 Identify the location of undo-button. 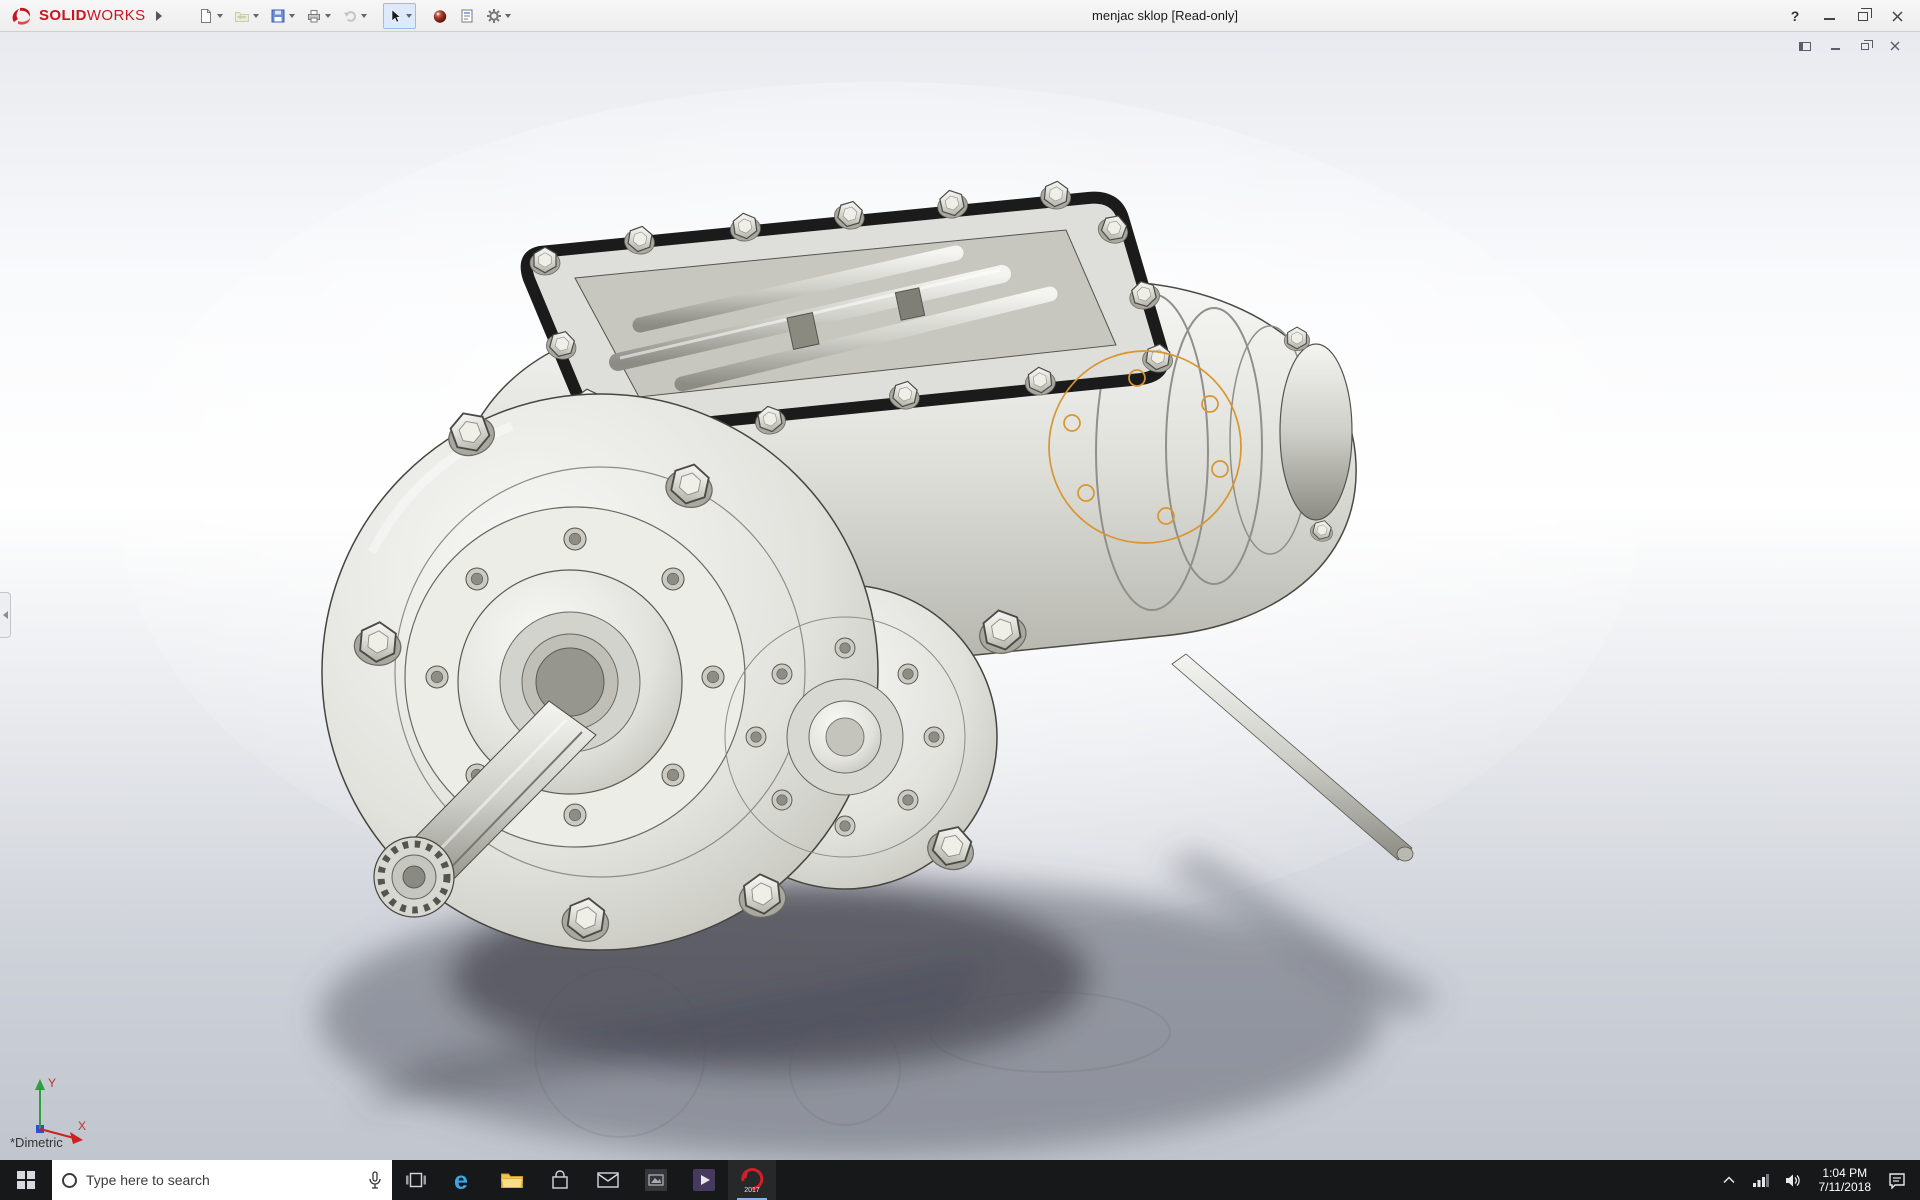
(354, 16).